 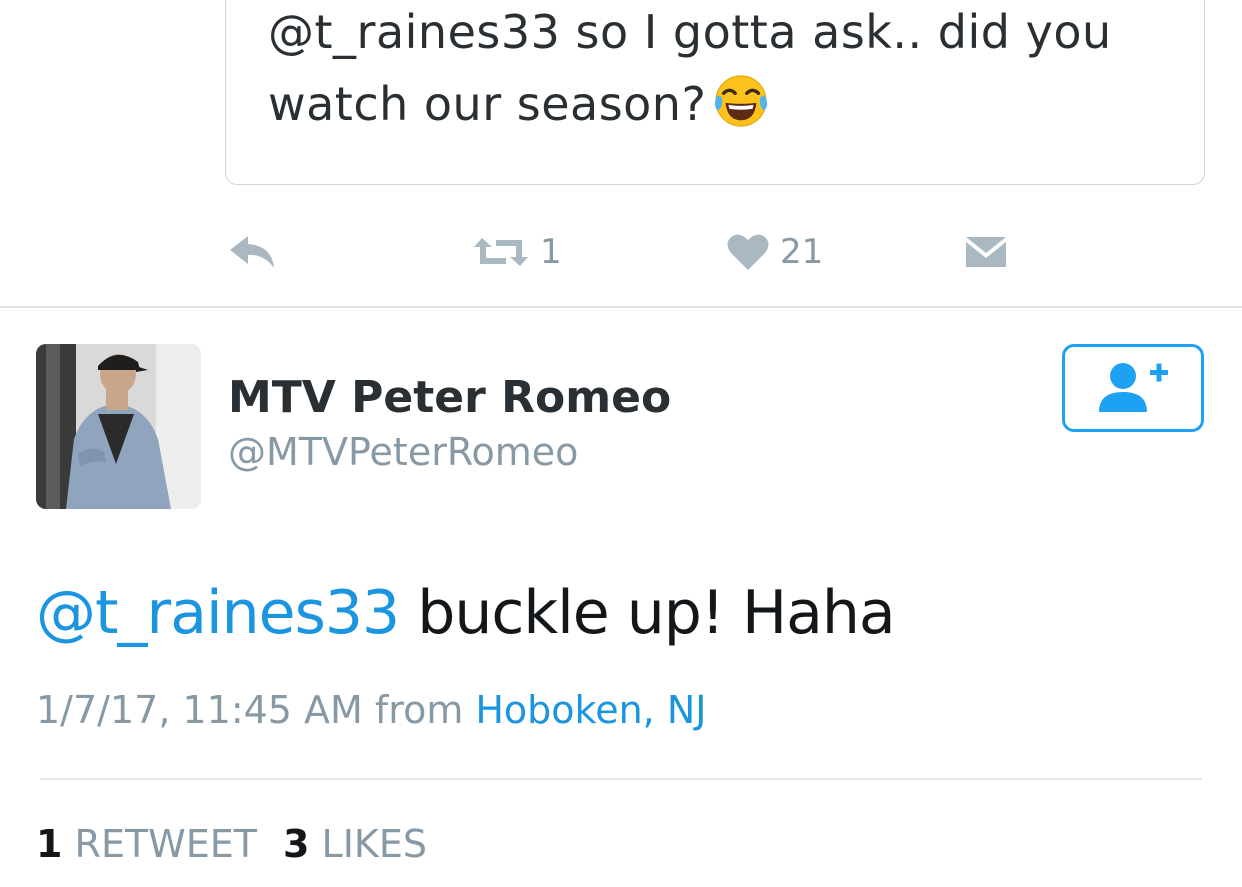 I want to click on avatar, so click(x=118, y=426).